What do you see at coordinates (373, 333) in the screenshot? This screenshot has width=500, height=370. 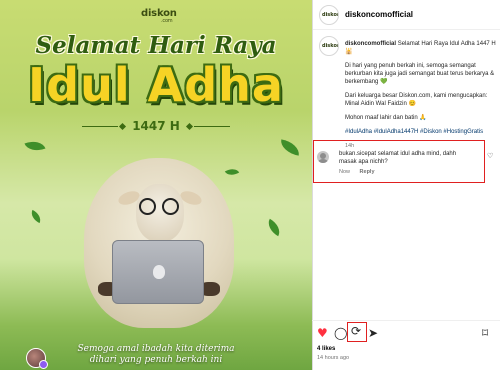 I see `share-icon: ➤` at bounding box center [373, 333].